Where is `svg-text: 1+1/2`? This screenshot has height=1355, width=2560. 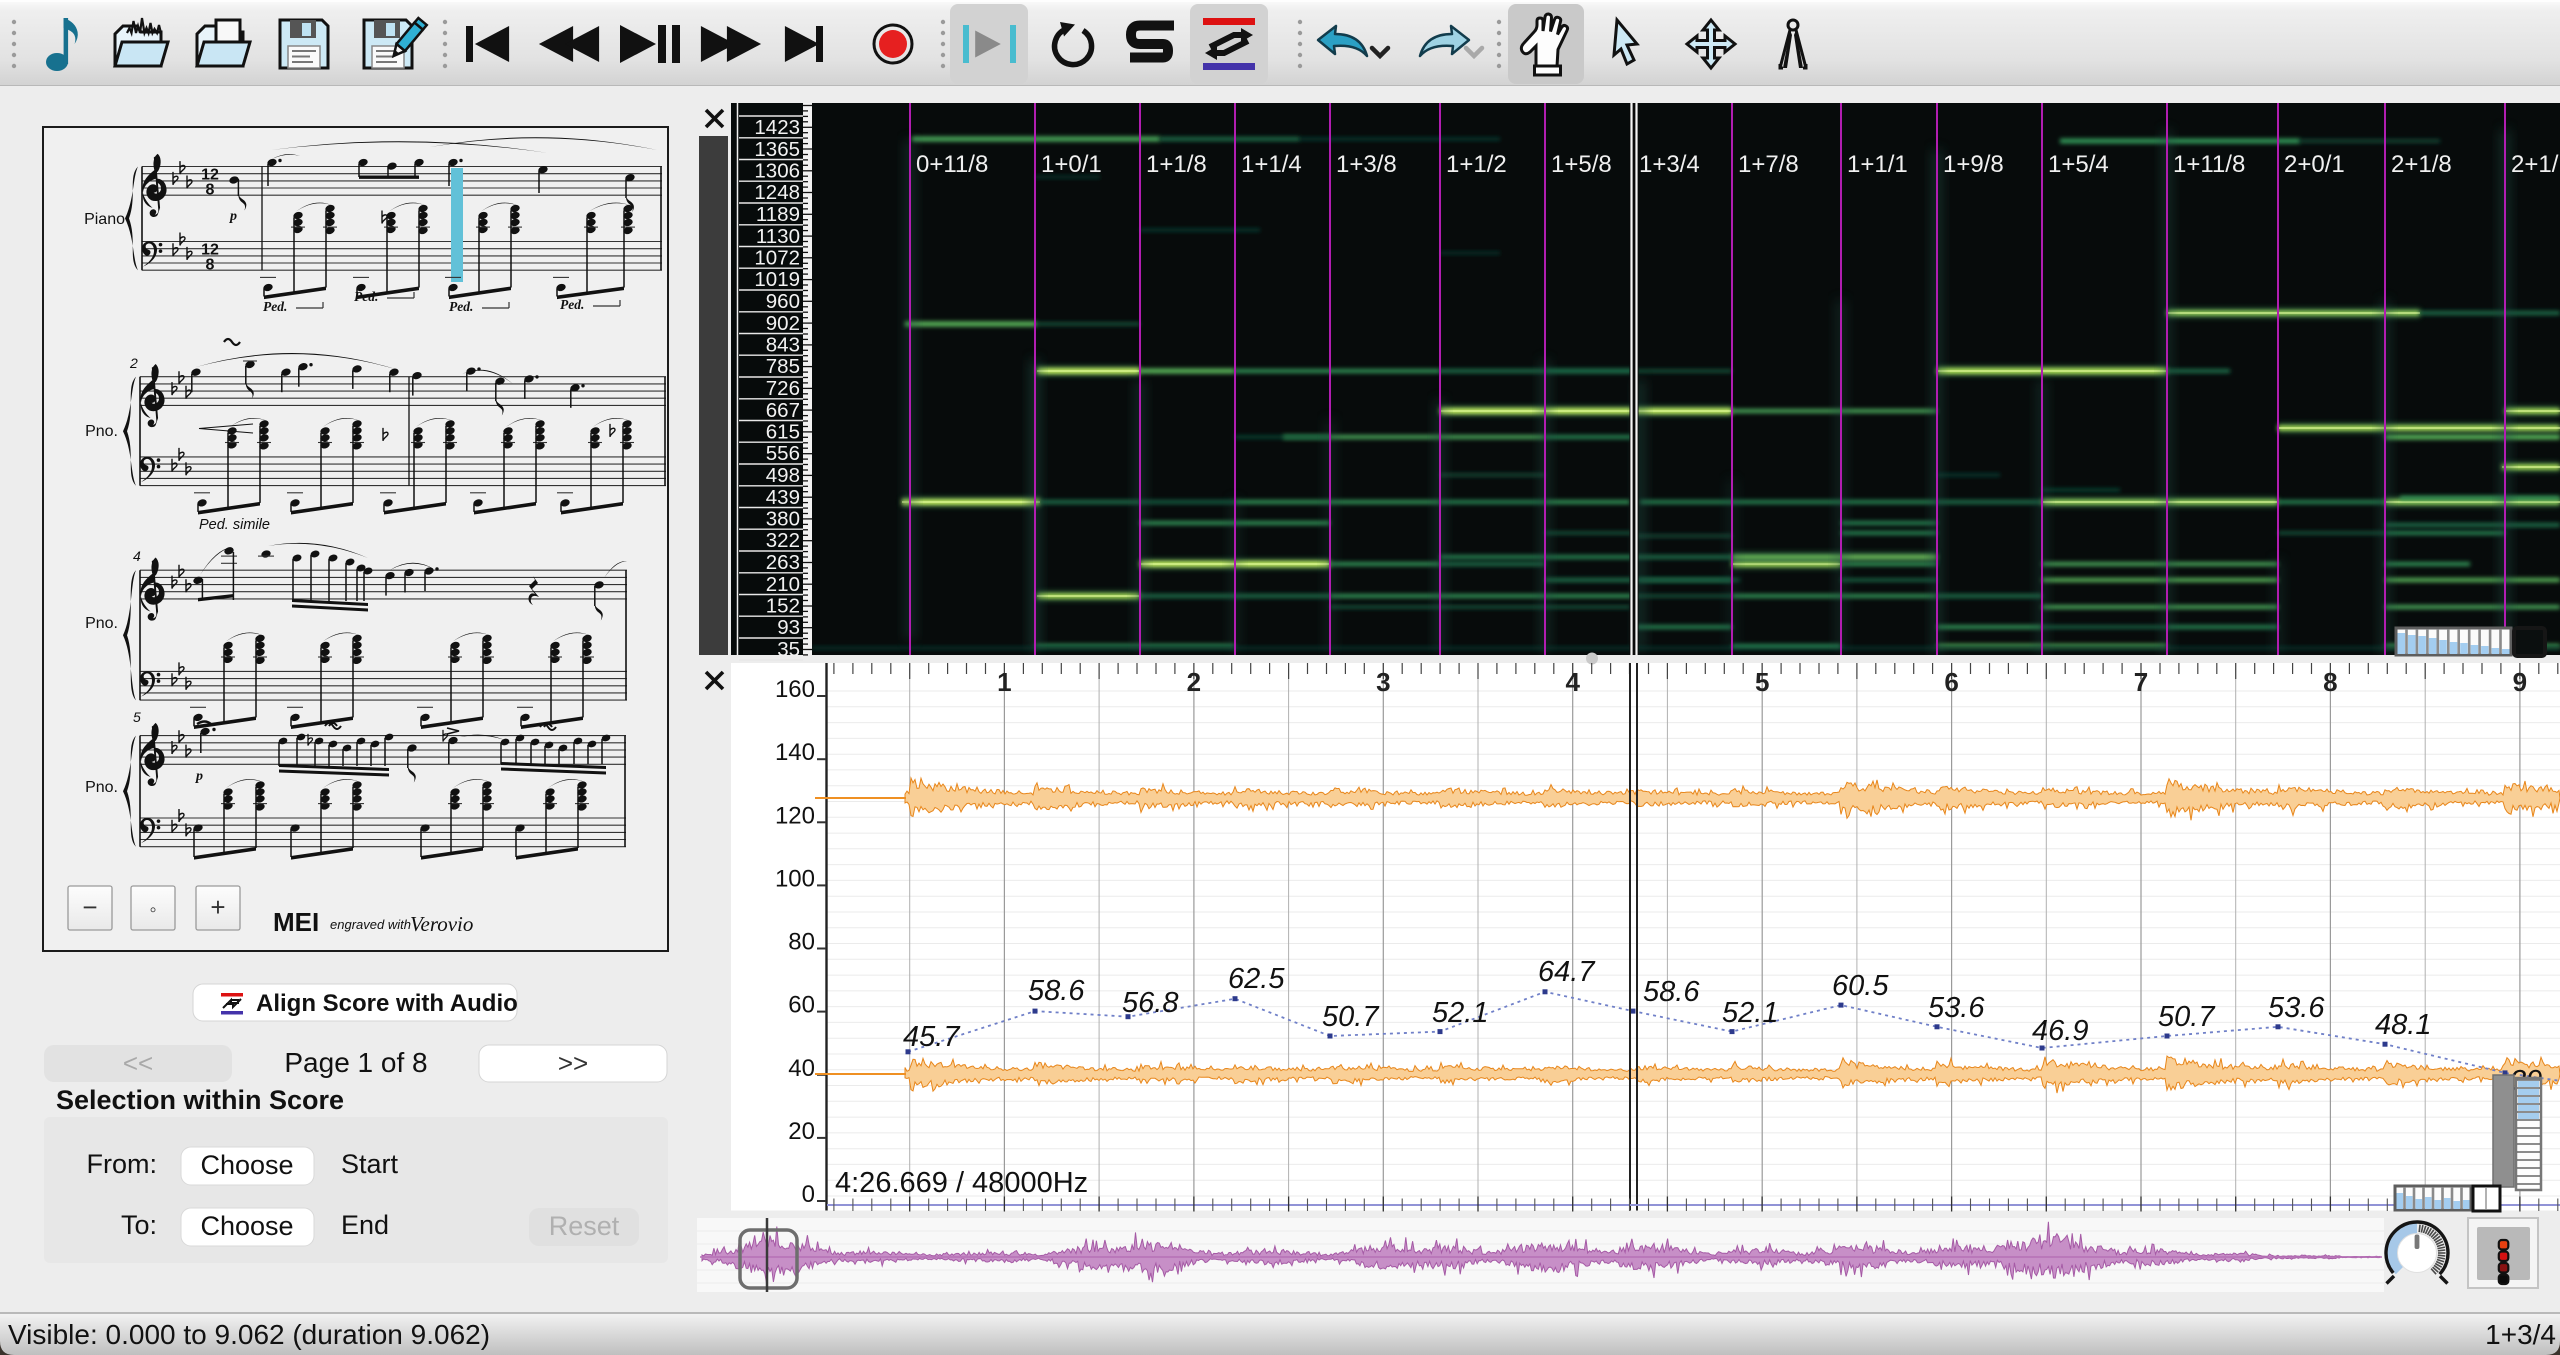
svg-text: 1+1/2 is located at coordinates (1476, 164).